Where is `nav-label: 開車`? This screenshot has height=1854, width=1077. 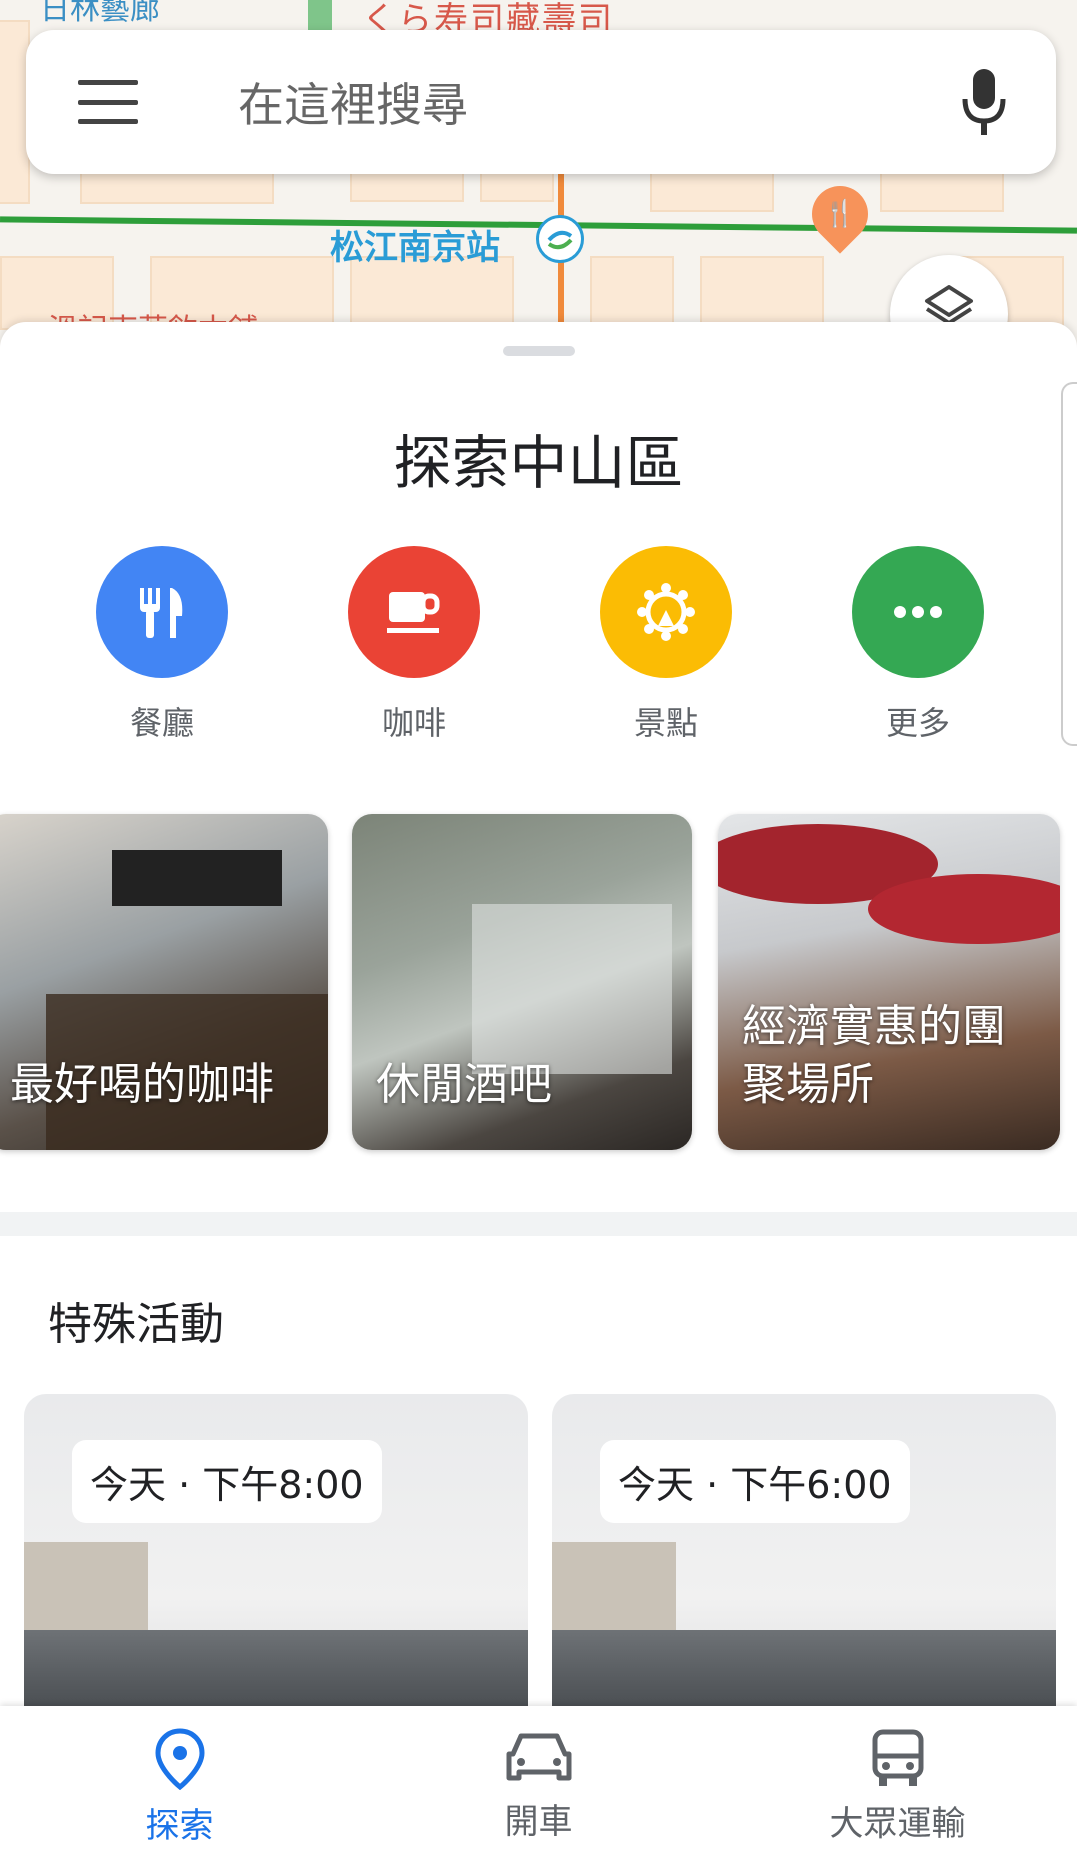
nav-label: 開車 is located at coordinates (538, 1822).